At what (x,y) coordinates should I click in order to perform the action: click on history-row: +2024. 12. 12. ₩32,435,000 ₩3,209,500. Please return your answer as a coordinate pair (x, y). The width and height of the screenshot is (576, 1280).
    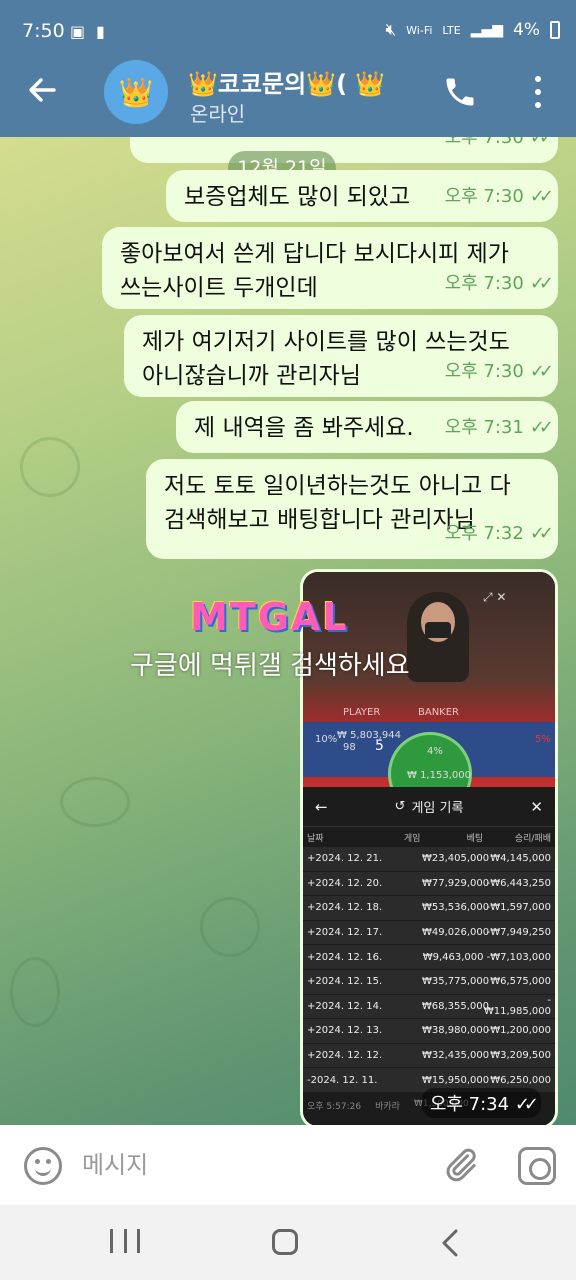
    Looking at the image, I should click on (429, 1056).